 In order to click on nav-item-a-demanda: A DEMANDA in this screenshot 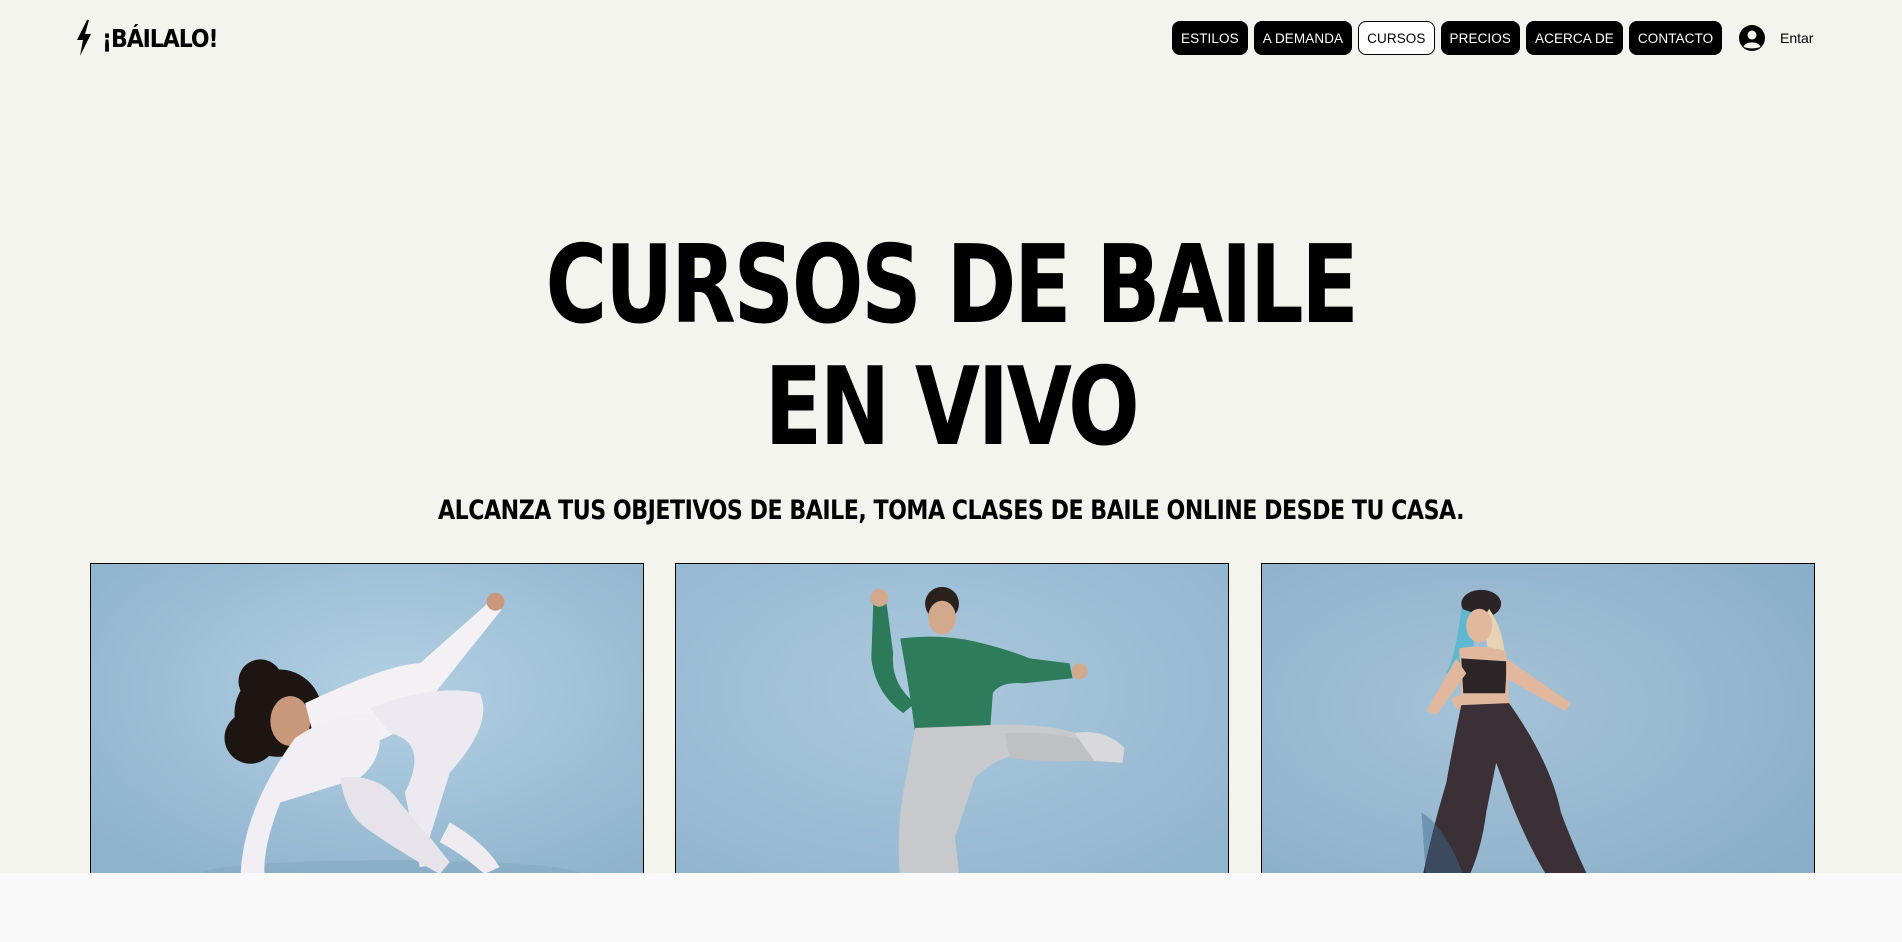, I will do `click(1303, 38)`.